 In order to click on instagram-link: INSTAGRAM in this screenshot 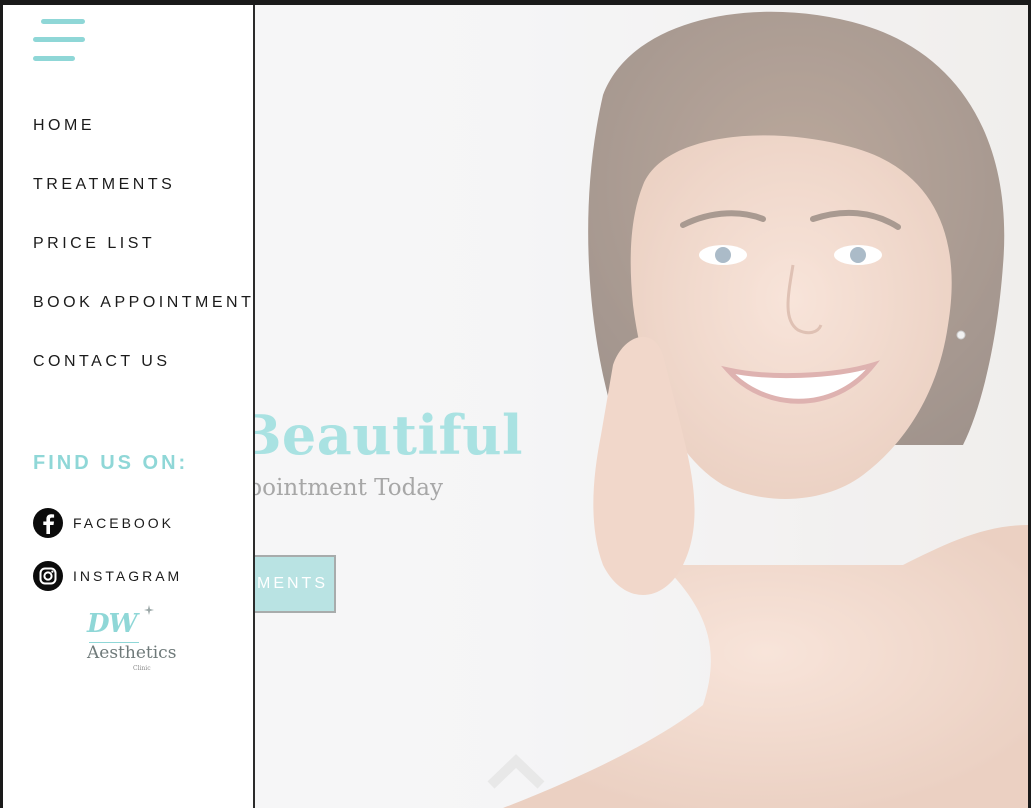, I will do `click(107, 576)`.